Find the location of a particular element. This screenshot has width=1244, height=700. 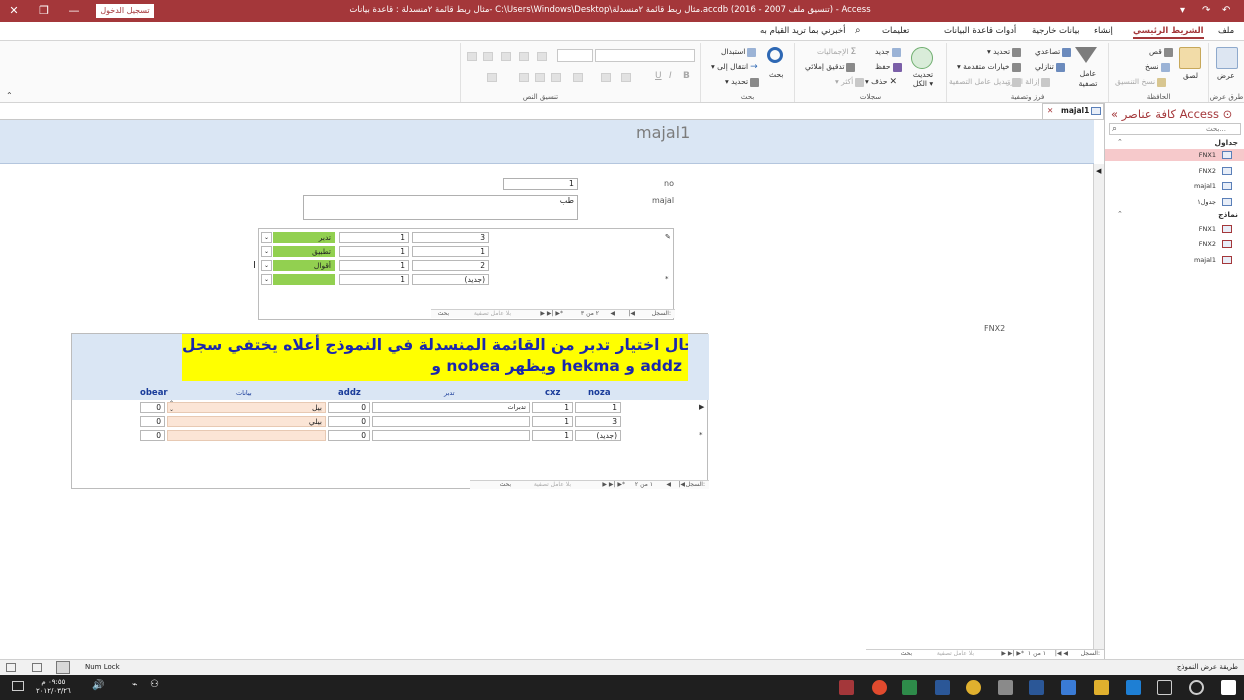

tool-taskbar-icon is located at coordinates (1005, 687).